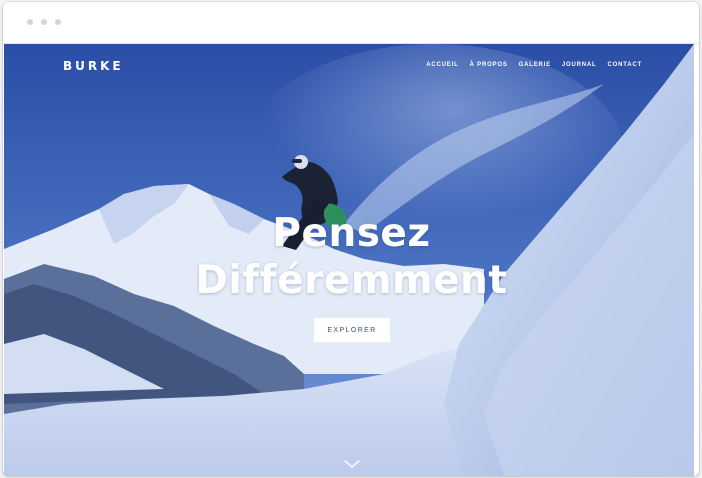  I want to click on brand-logo: BURKE, so click(93, 66).